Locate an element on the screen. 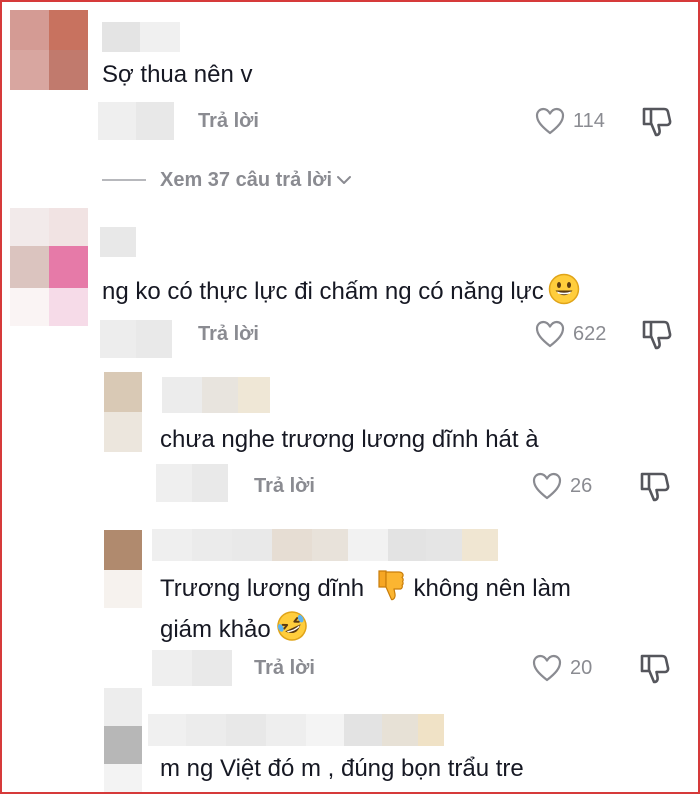 This screenshot has height=794, width=700. chevron-down-icon is located at coordinates (344, 180).